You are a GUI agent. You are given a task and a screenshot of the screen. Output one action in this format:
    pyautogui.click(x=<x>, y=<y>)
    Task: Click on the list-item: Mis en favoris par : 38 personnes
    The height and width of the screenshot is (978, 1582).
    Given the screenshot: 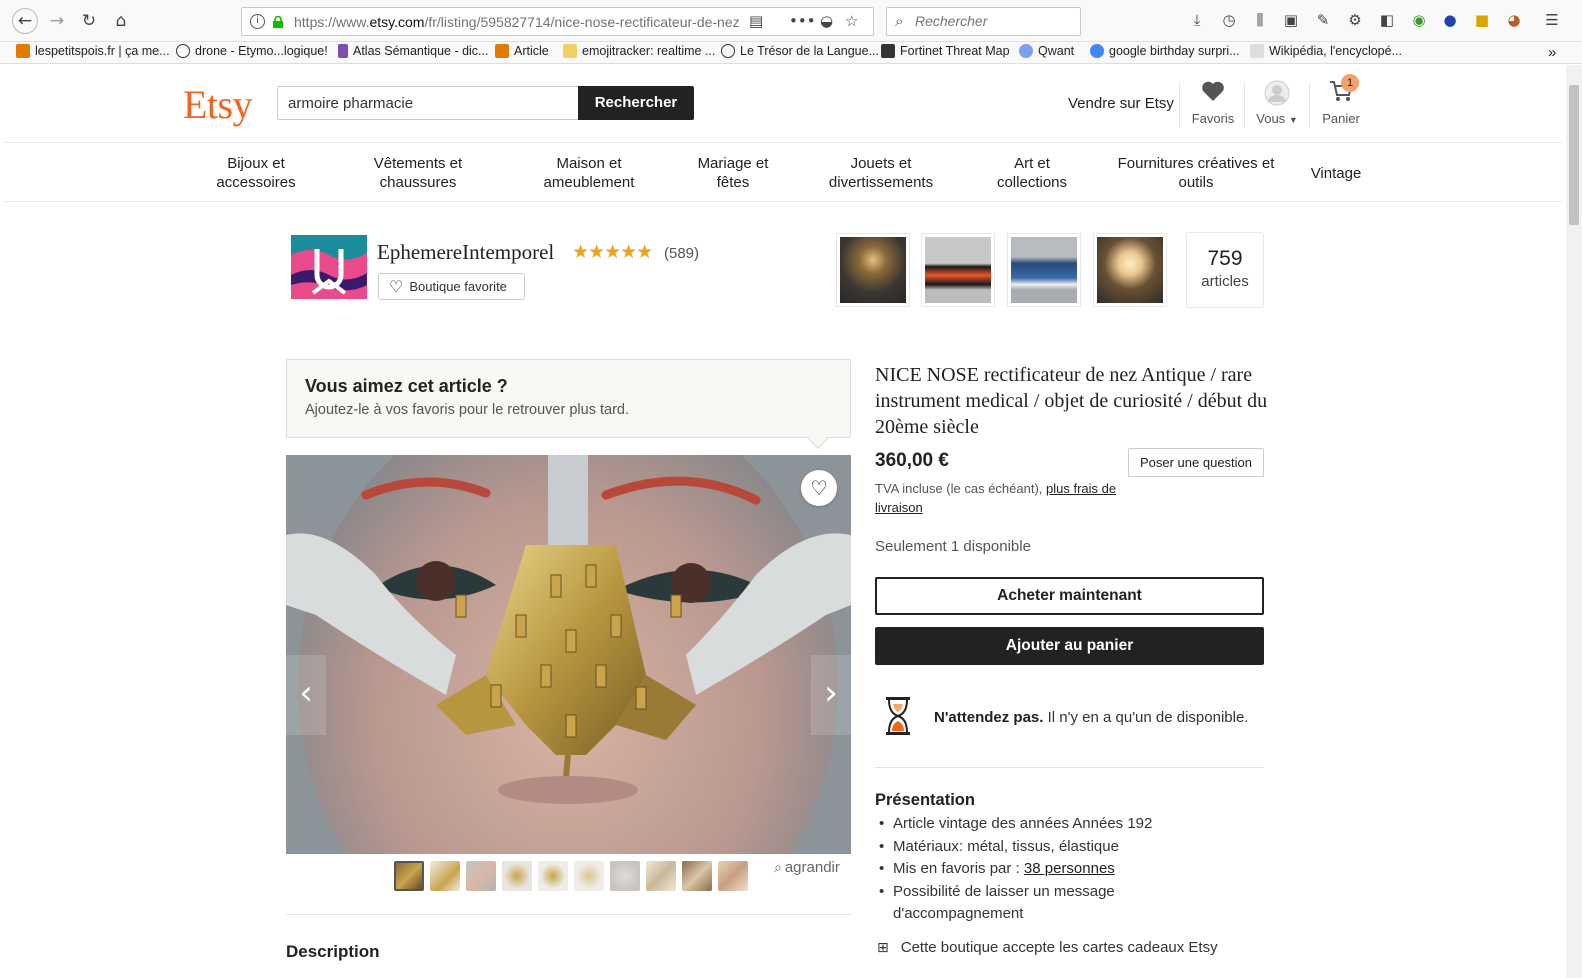 What is the action you would take?
    pyautogui.click(x=1015, y=869)
    